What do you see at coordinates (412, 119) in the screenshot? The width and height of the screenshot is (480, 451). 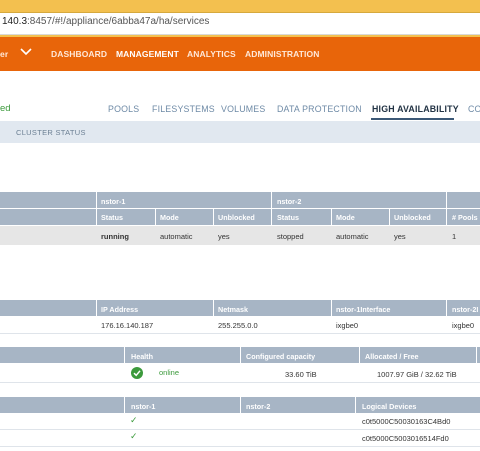 I see `active-tab-indicator` at bounding box center [412, 119].